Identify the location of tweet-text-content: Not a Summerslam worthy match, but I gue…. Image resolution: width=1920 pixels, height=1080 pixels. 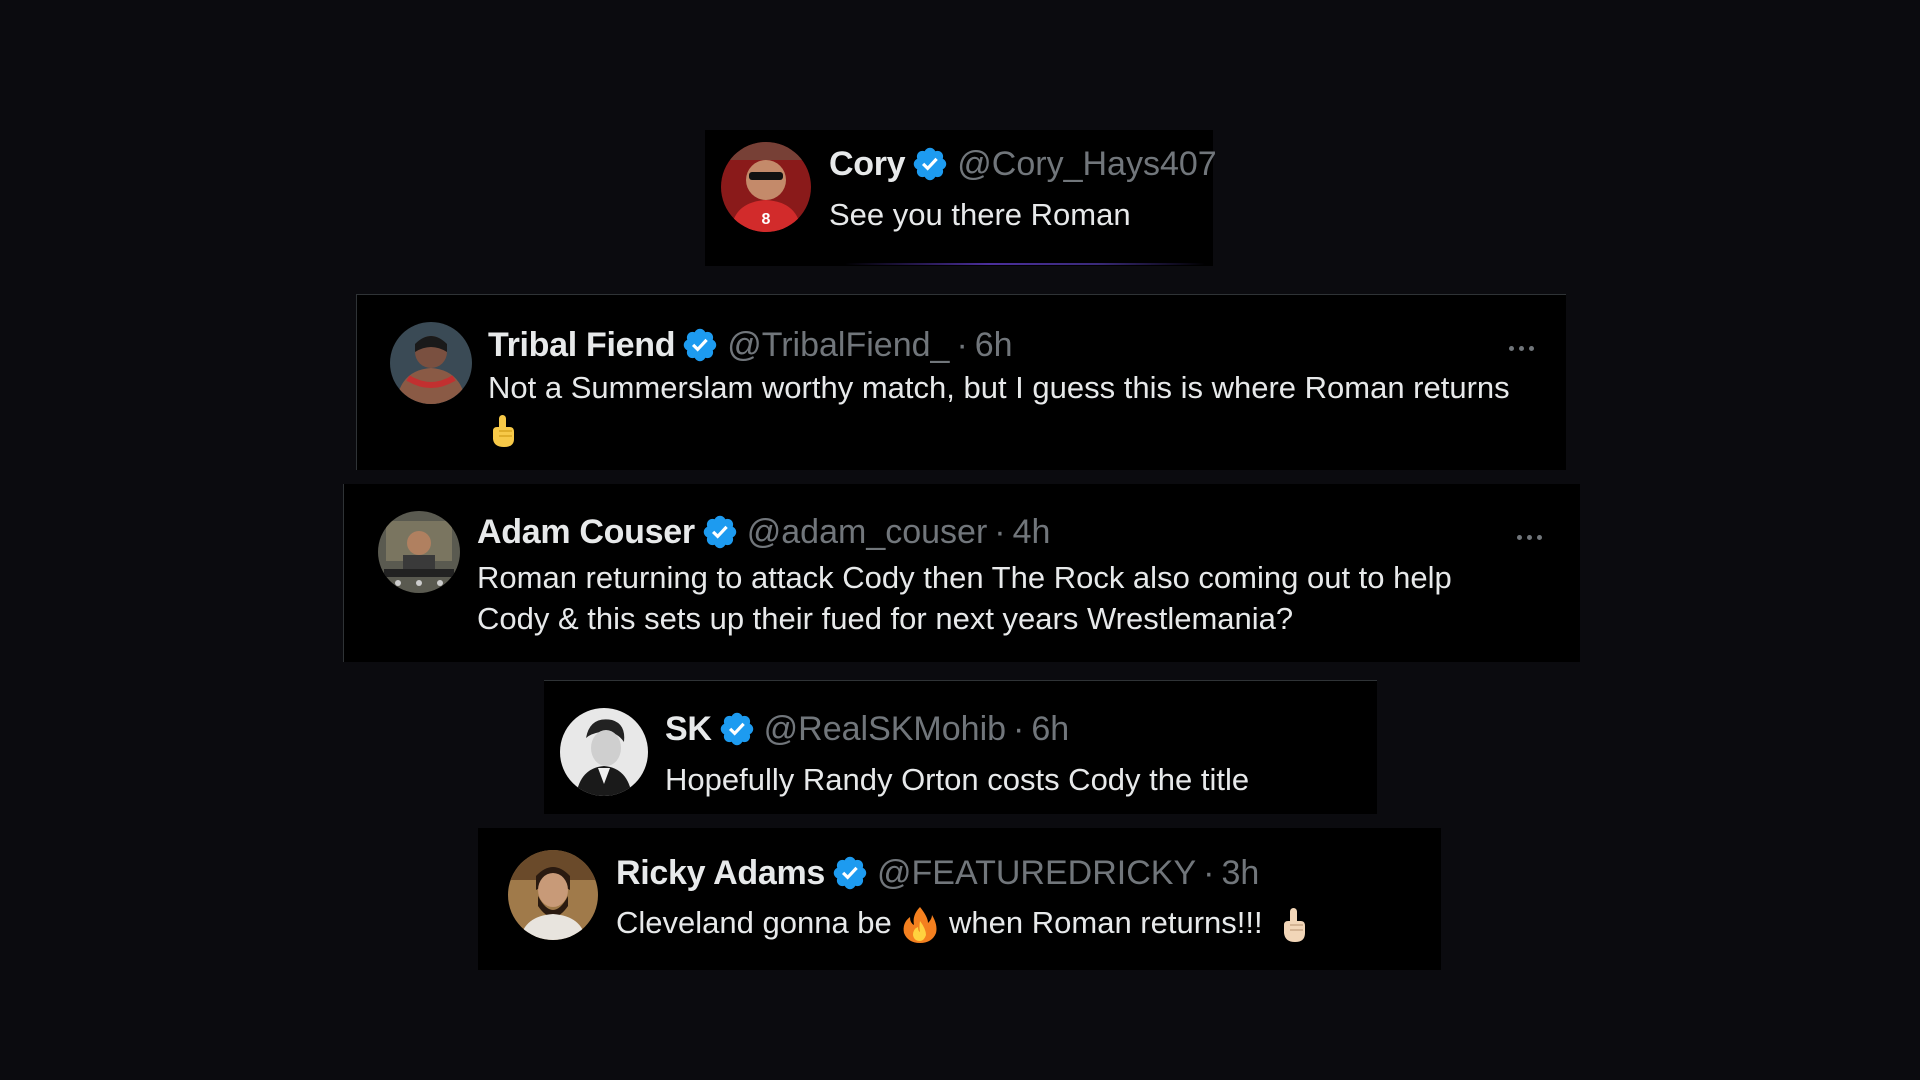
(999, 387).